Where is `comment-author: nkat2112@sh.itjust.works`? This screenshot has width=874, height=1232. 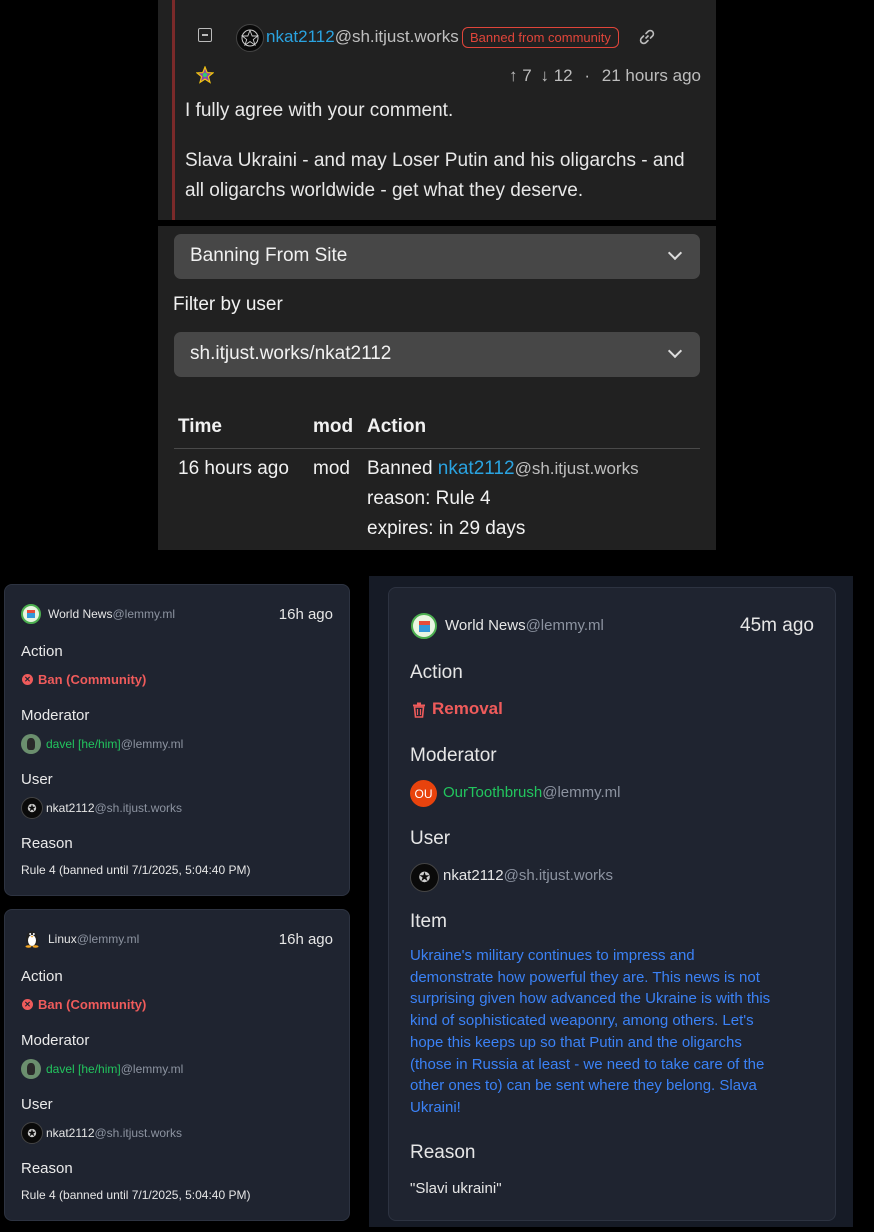 comment-author: nkat2112@sh.itjust.works is located at coordinates (362, 37).